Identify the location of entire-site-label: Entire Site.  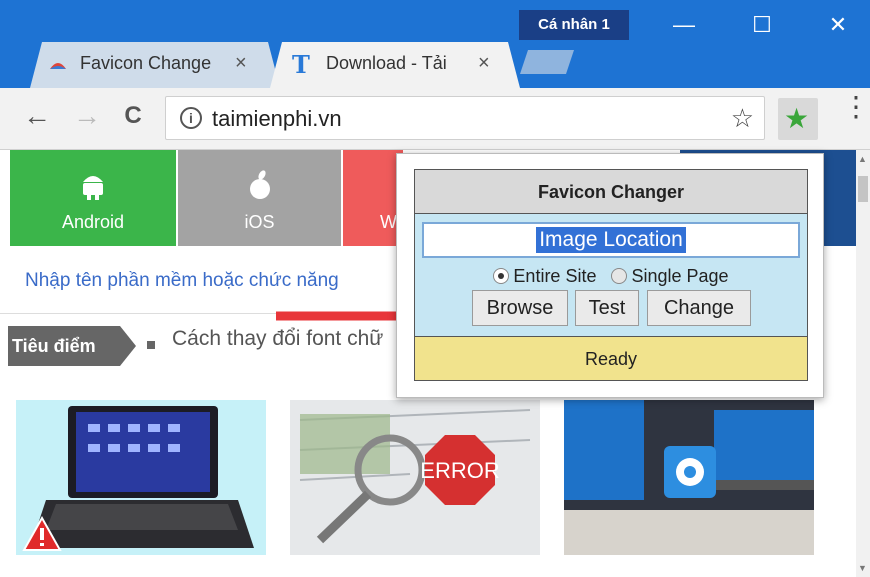
(555, 276).